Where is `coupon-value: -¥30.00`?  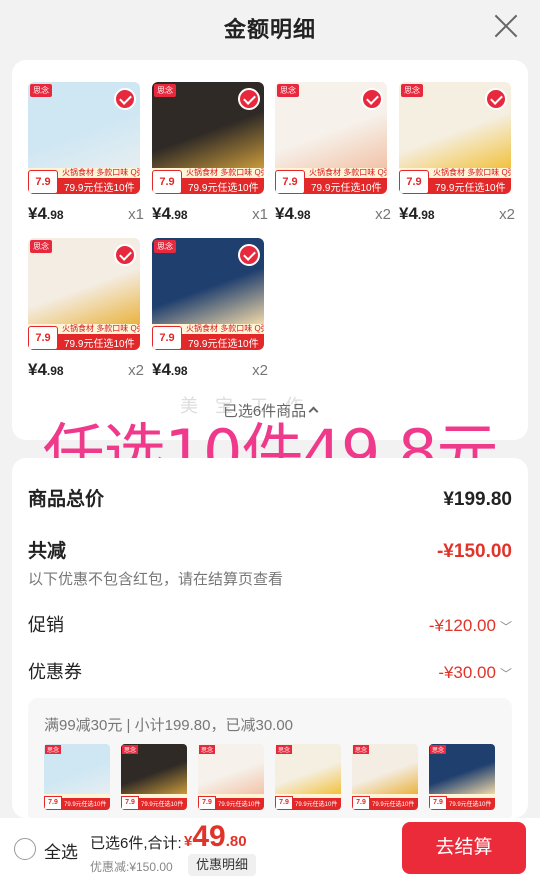 coupon-value: -¥30.00 is located at coordinates (467, 672).